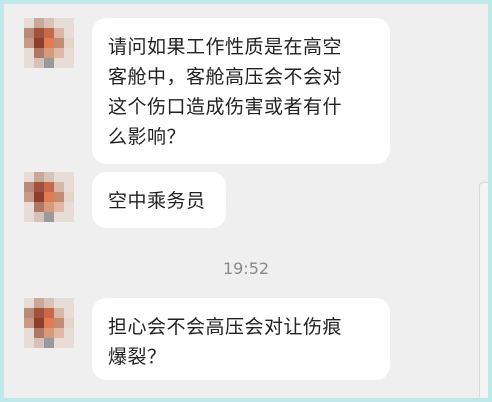 This screenshot has width=492, height=402. I want to click on message-text: 担心会不会高压会对让伤痕 爆裂？, so click(225, 342).